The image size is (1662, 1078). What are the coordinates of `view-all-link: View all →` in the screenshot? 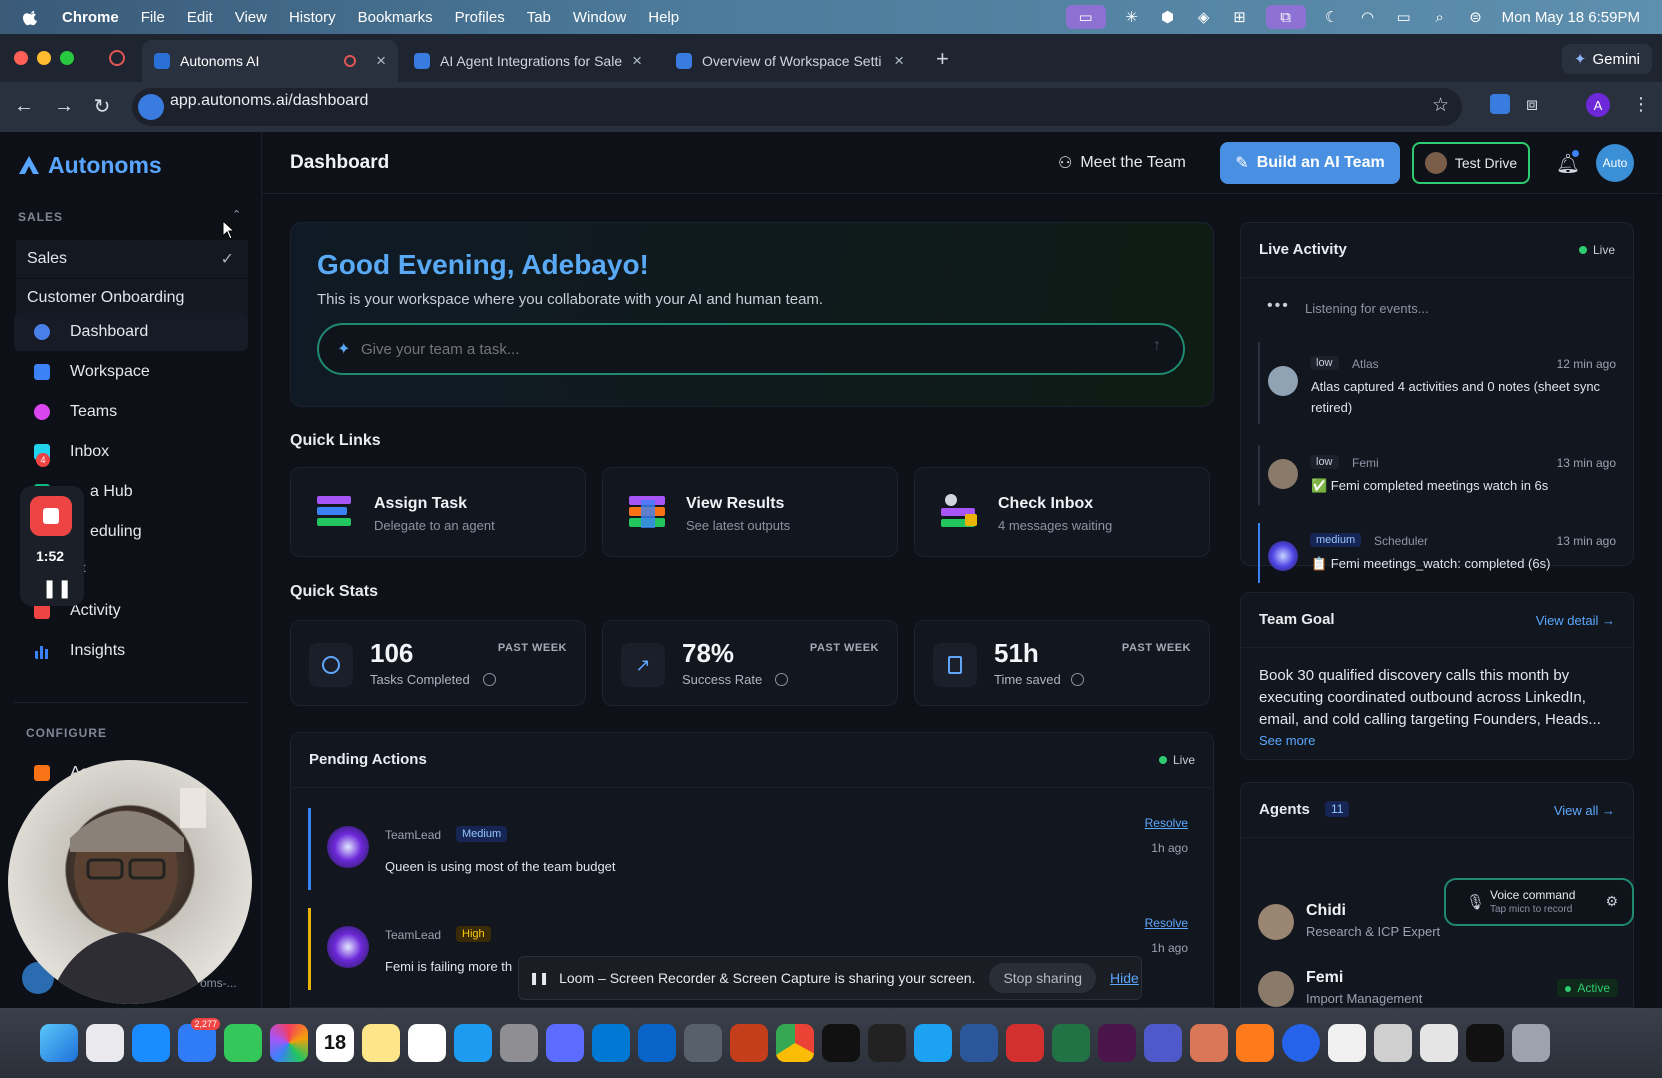 It's located at (1584, 810).